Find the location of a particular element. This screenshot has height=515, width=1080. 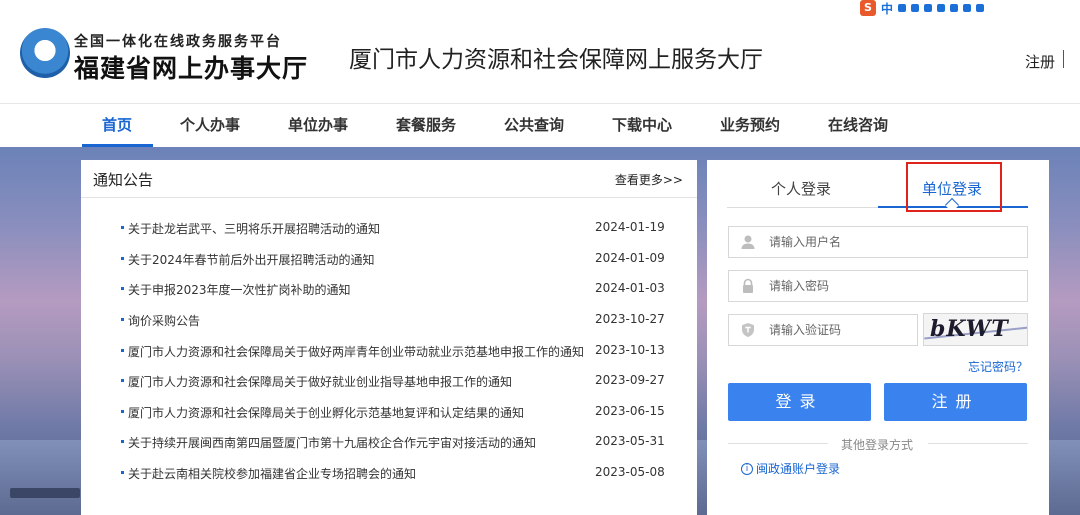

notice-item-date: 2023-09-27 is located at coordinates (630, 380).